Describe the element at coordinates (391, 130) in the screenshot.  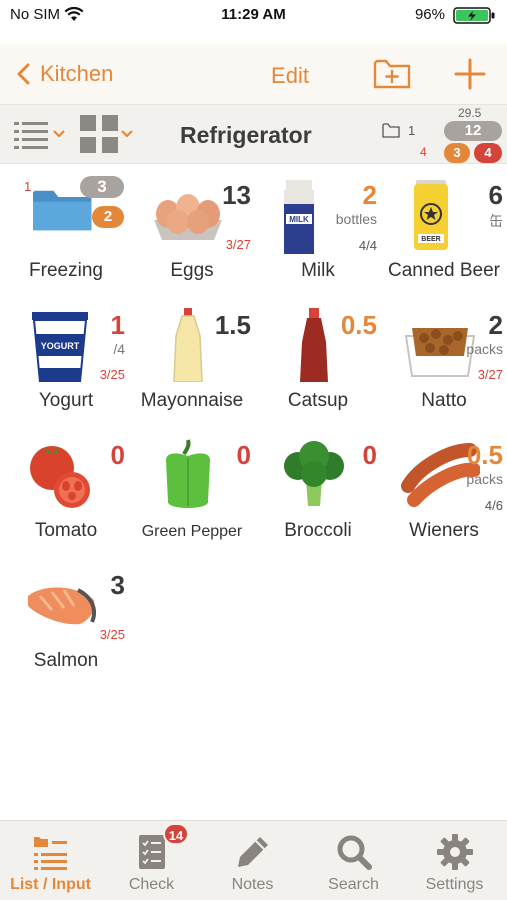
I see `folder-outline-icon` at that location.